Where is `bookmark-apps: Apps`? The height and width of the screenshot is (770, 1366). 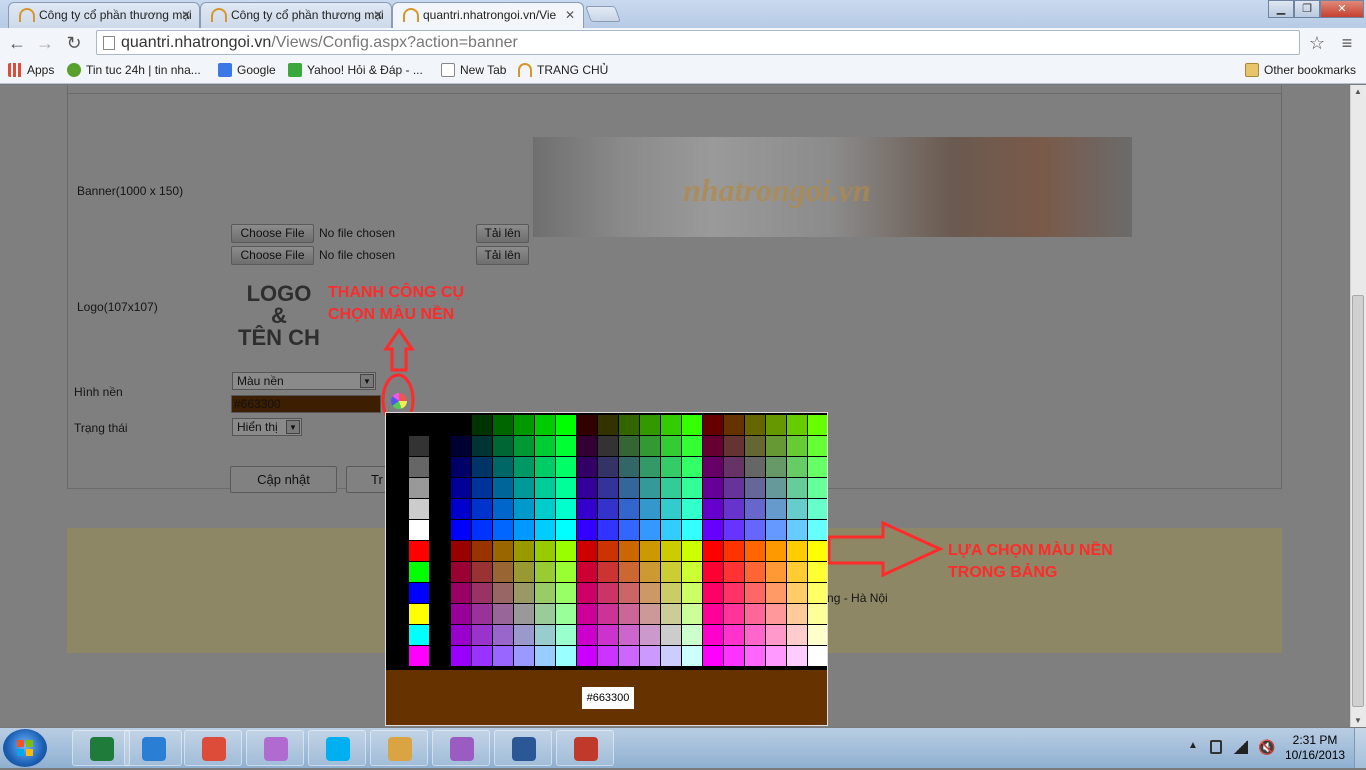 bookmark-apps: Apps is located at coordinates (31, 70).